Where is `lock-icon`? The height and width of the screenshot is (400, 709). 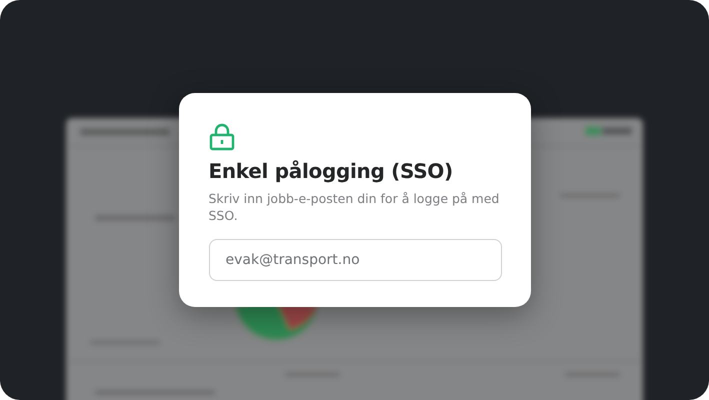
lock-icon is located at coordinates (221, 137).